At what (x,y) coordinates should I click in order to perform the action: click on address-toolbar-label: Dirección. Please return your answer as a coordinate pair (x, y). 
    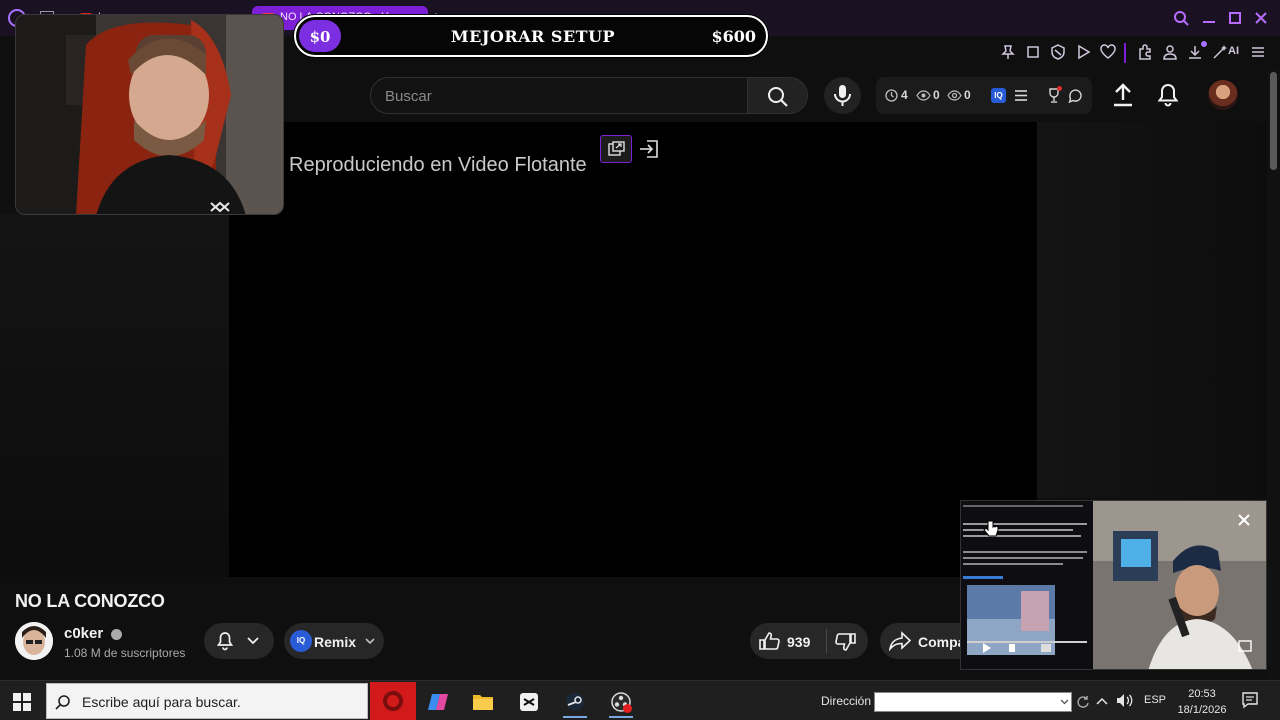
    Looking at the image, I should click on (846, 701).